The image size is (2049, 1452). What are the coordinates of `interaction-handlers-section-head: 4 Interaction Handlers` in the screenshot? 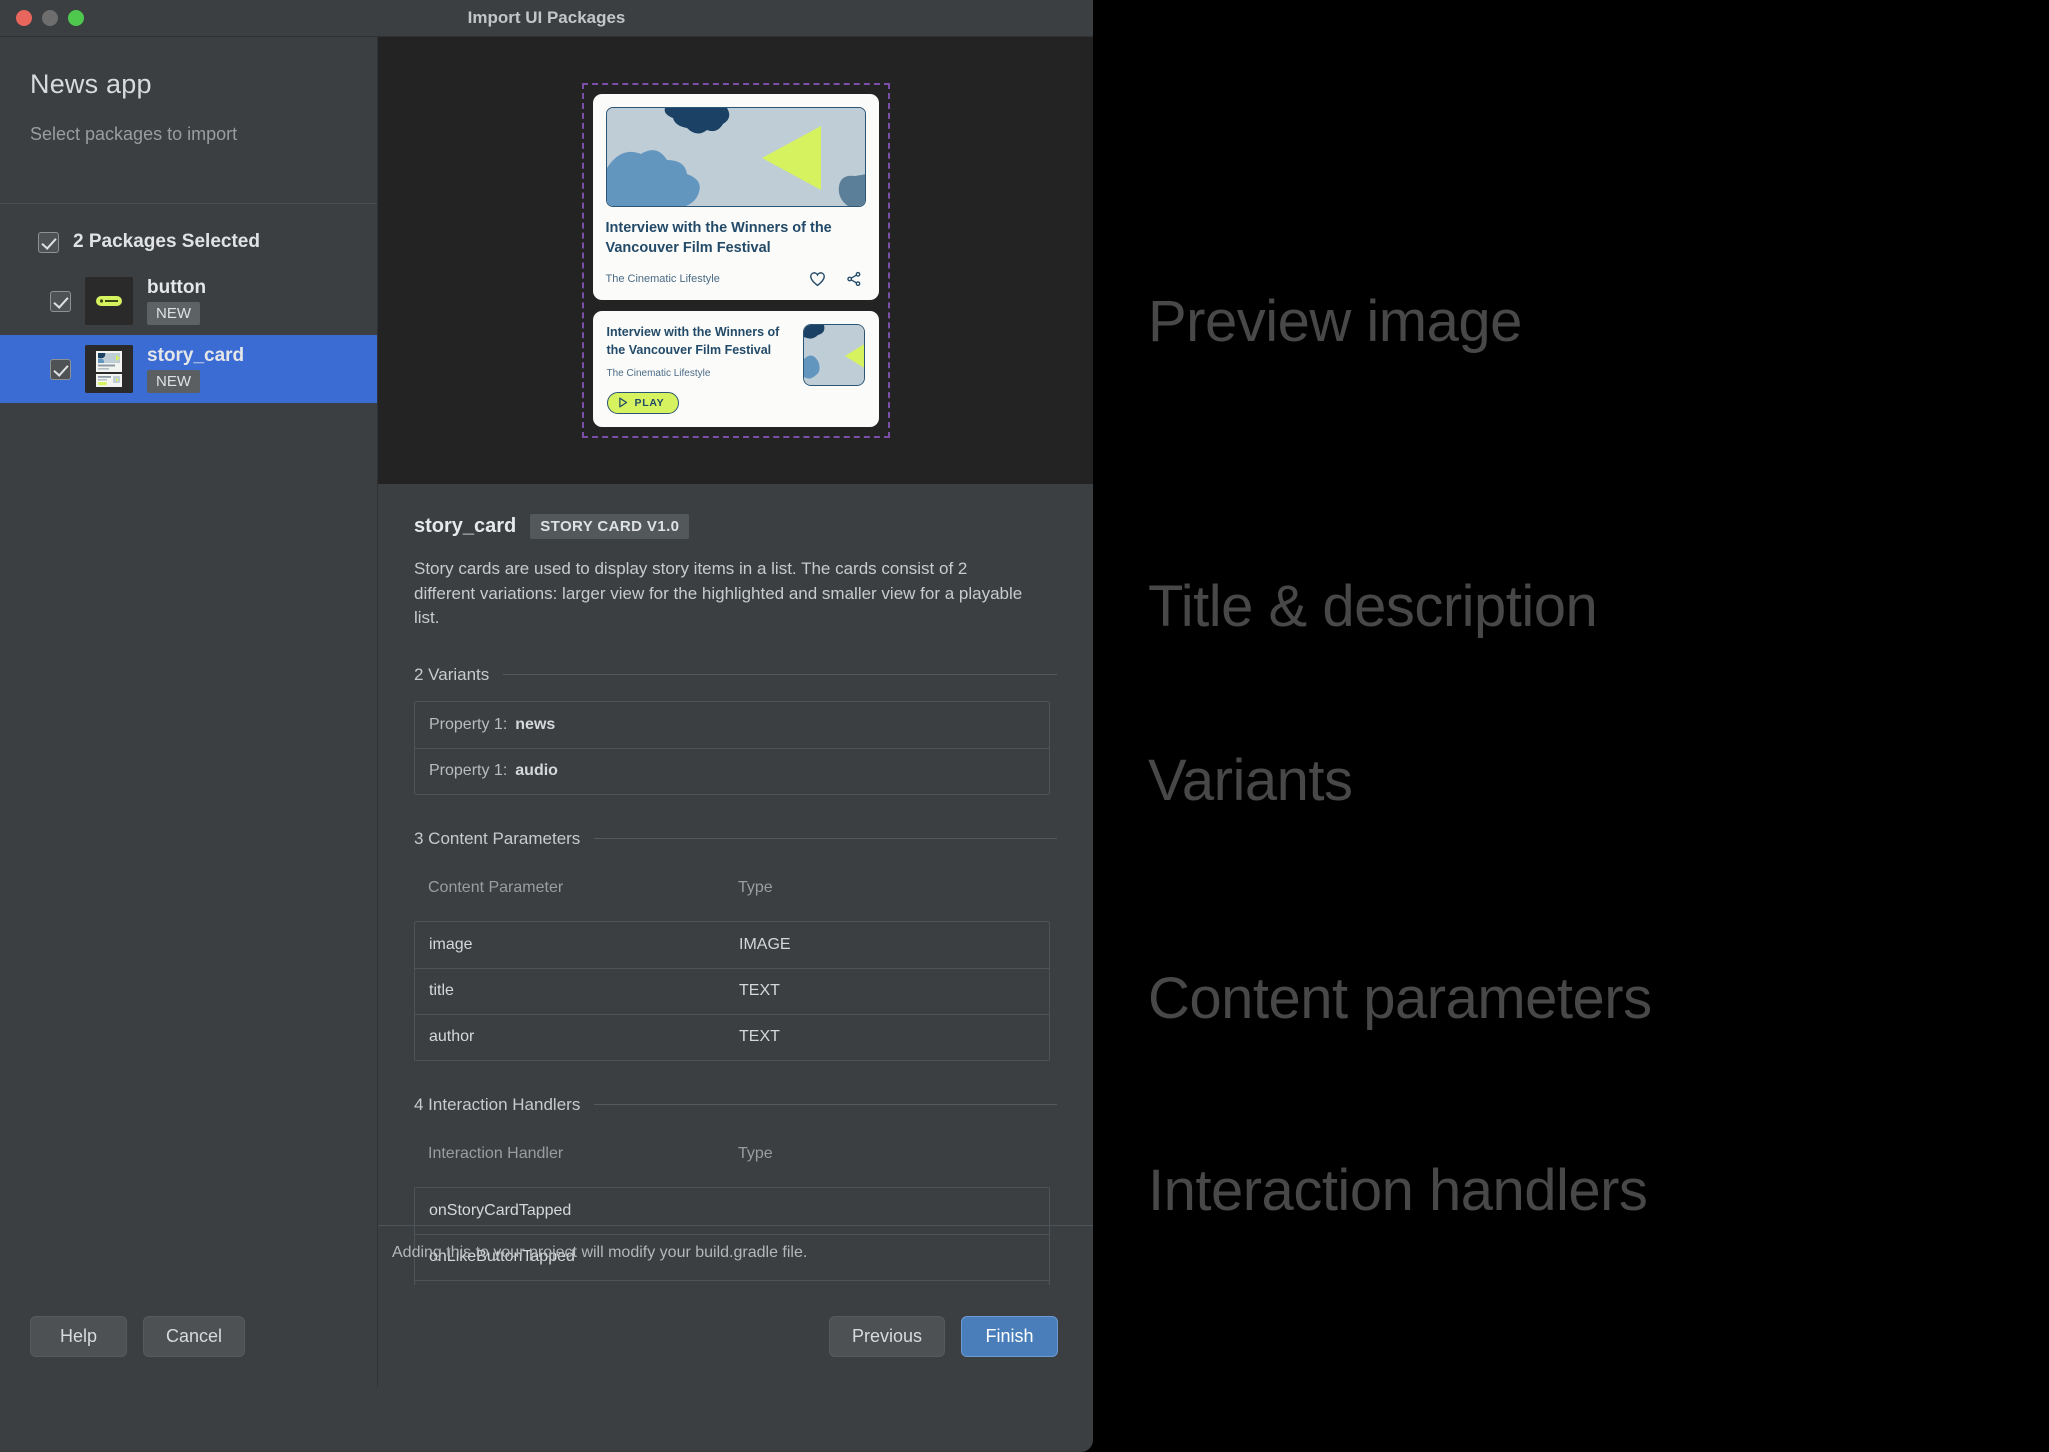 It's located at (735, 1105).